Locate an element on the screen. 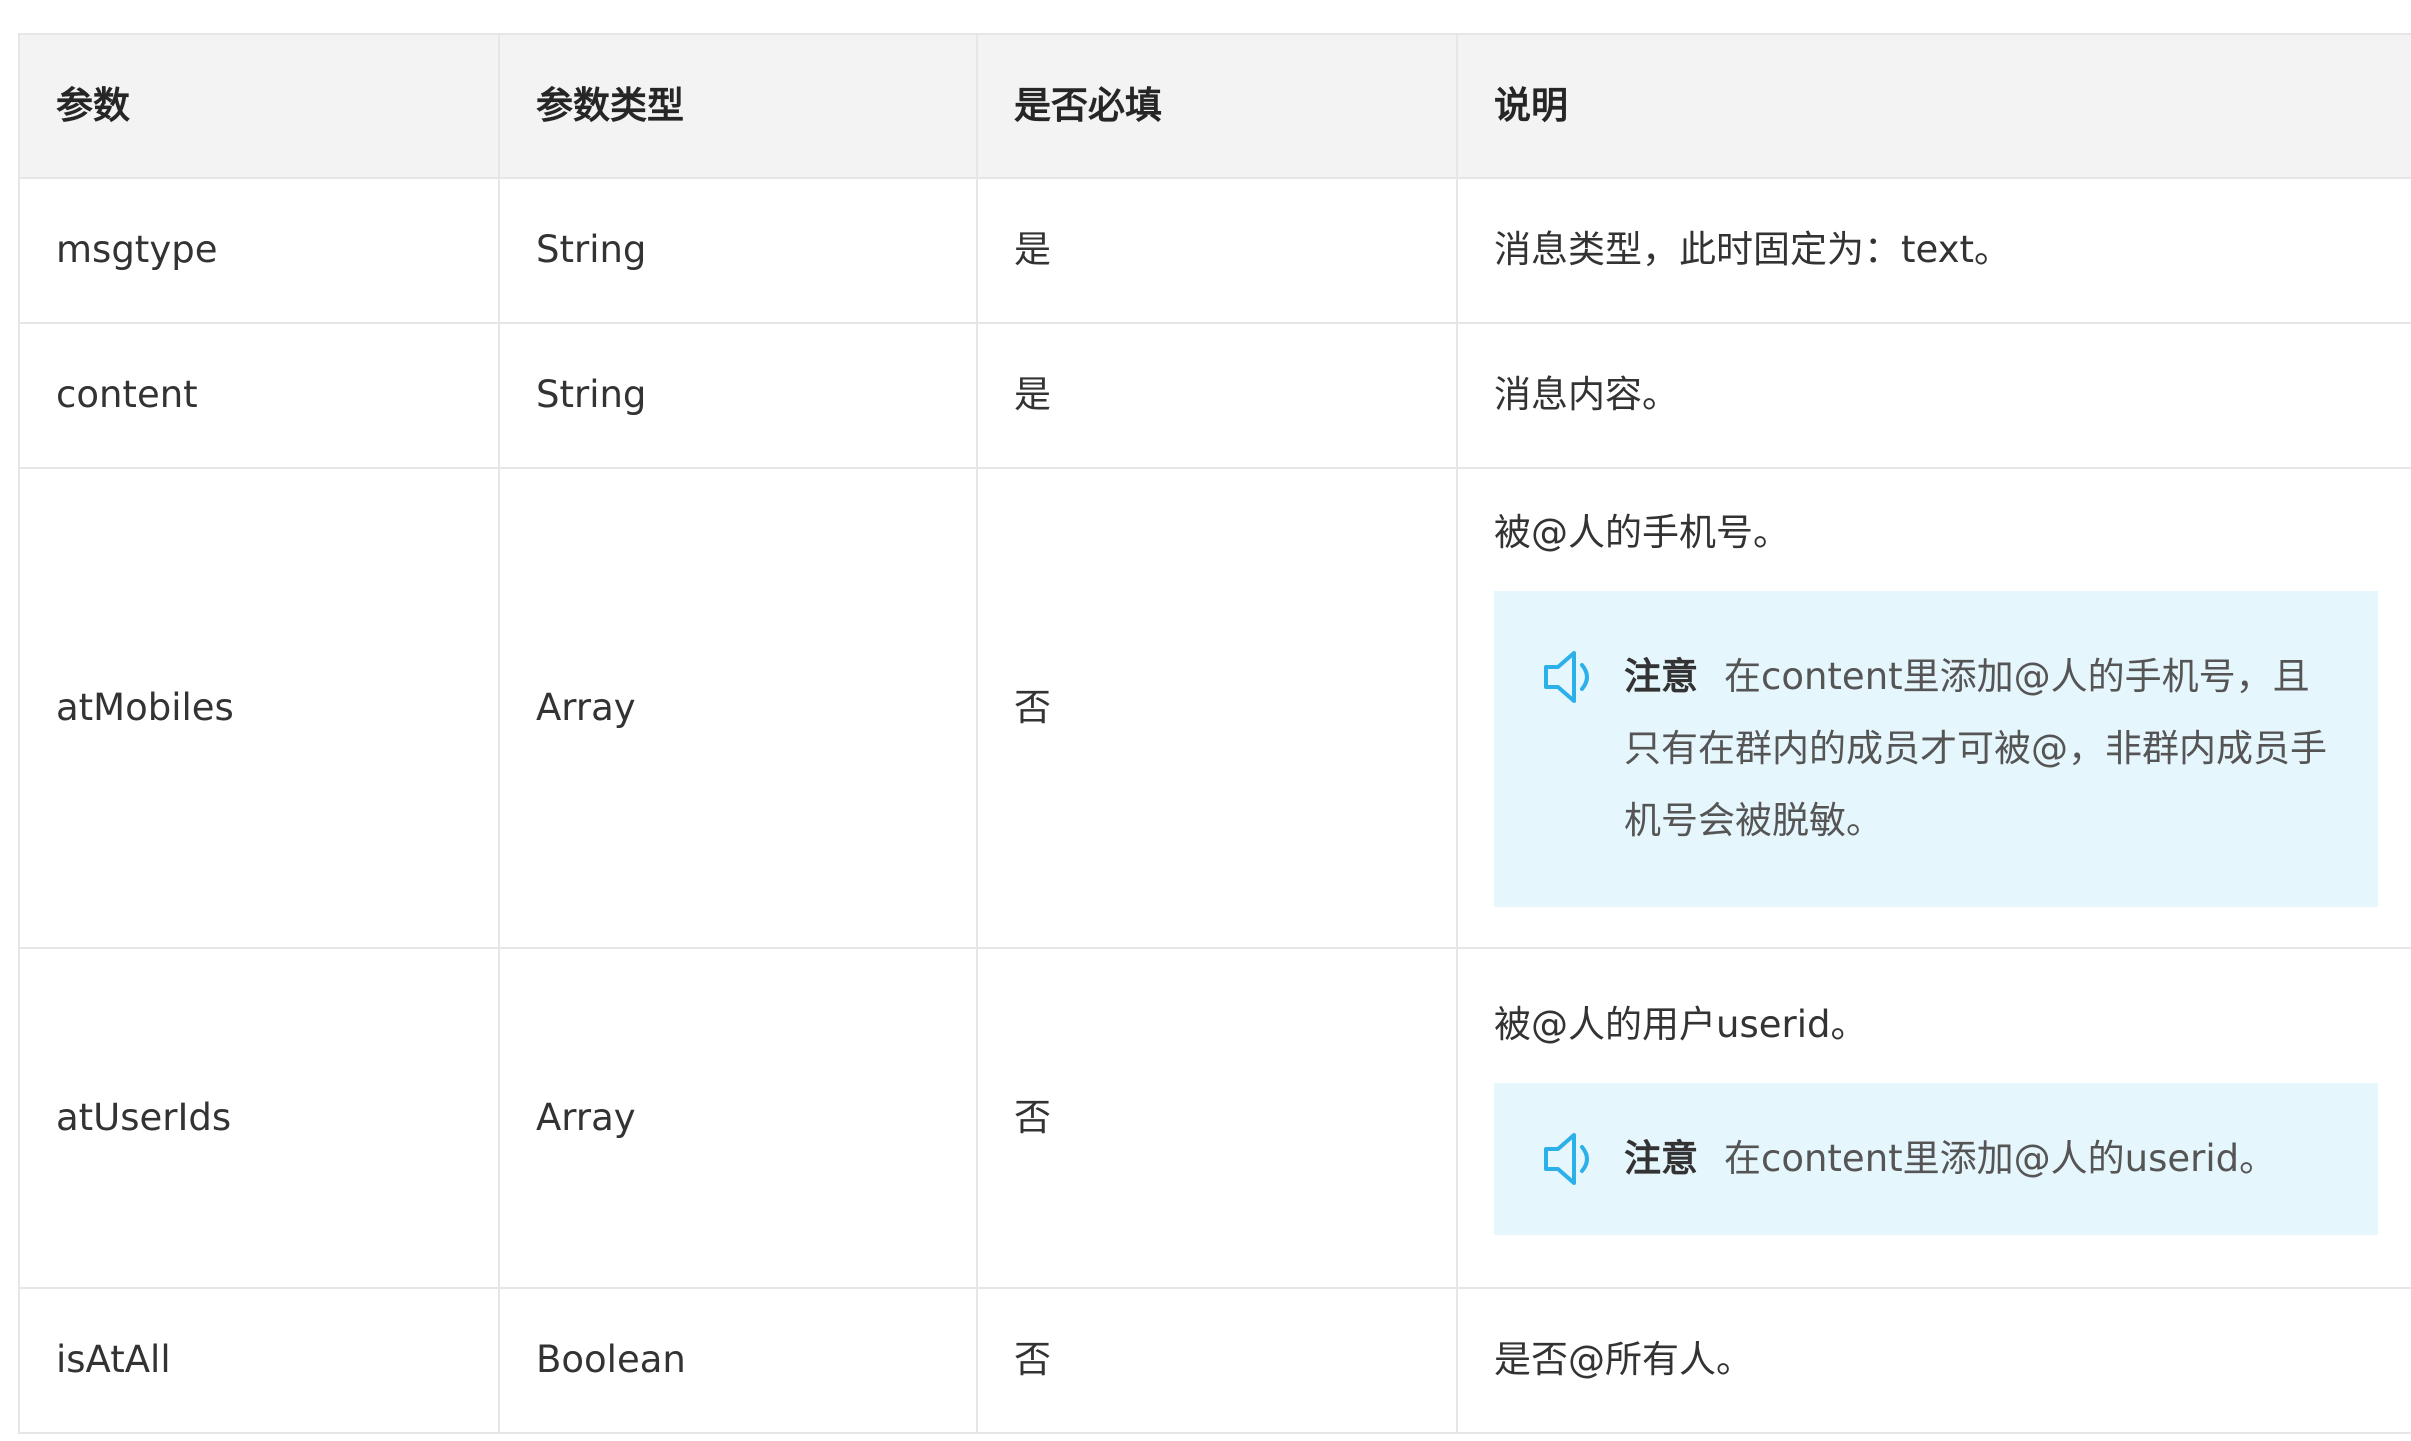 Image resolution: width=2411 pixels, height=1441 pixels. header-description: 说明 is located at coordinates (1933, 106).